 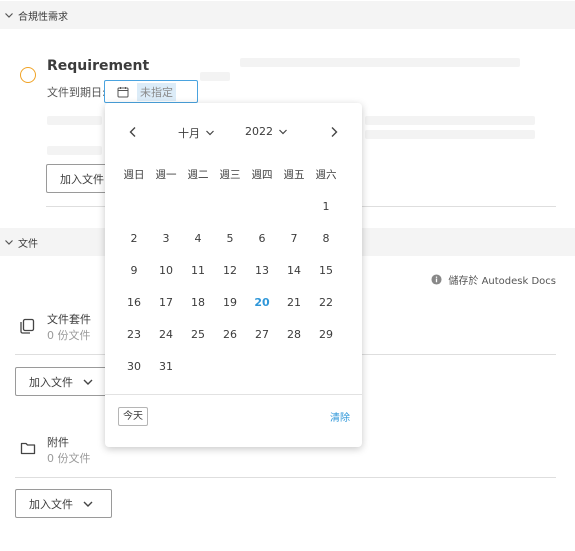 I want to click on attachments-title: 附件, so click(x=58, y=442).